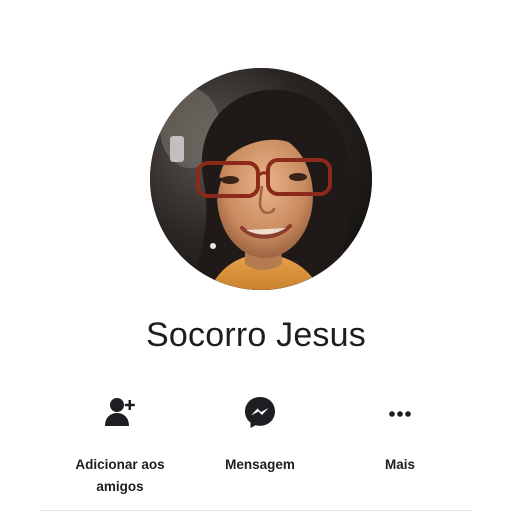 This screenshot has height=512, width=512. Describe the element at coordinates (400, 434) in the screenshot. I see `more-button: Mais` at that location.